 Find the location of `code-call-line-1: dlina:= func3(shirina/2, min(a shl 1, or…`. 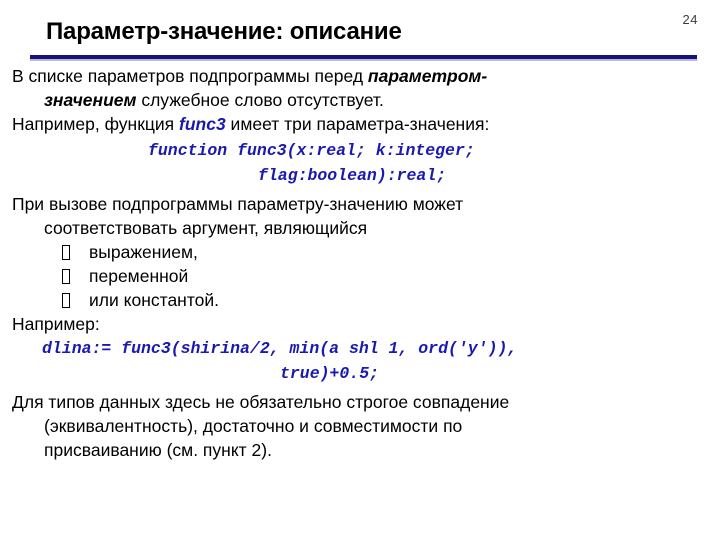

code-call-line-1: dlina:= func3(shirina/2, min(a shl 1, or… is located at coordinates (280, 348).